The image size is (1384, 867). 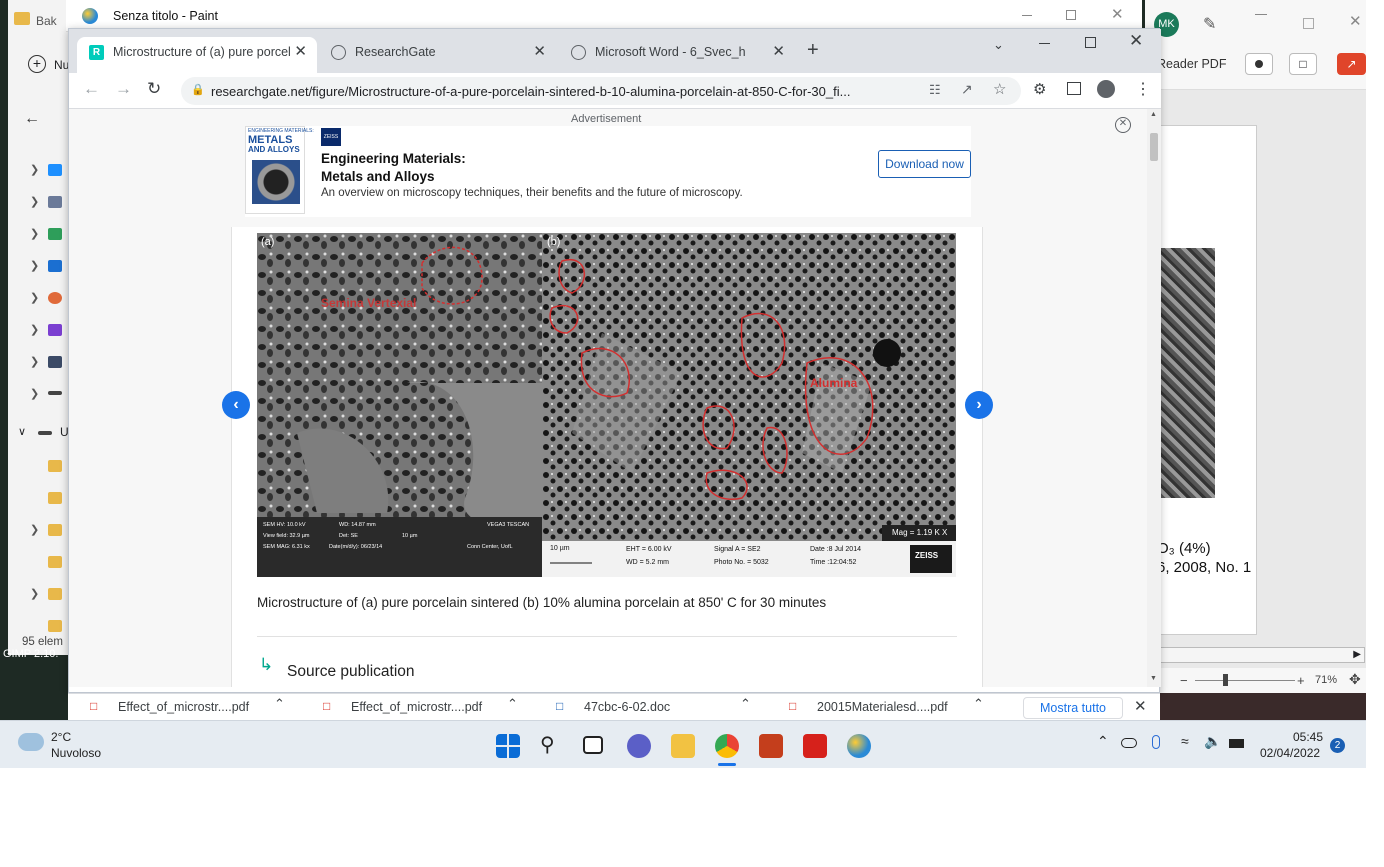 I want to click on cloud-icon, so click(x=31, y=742).